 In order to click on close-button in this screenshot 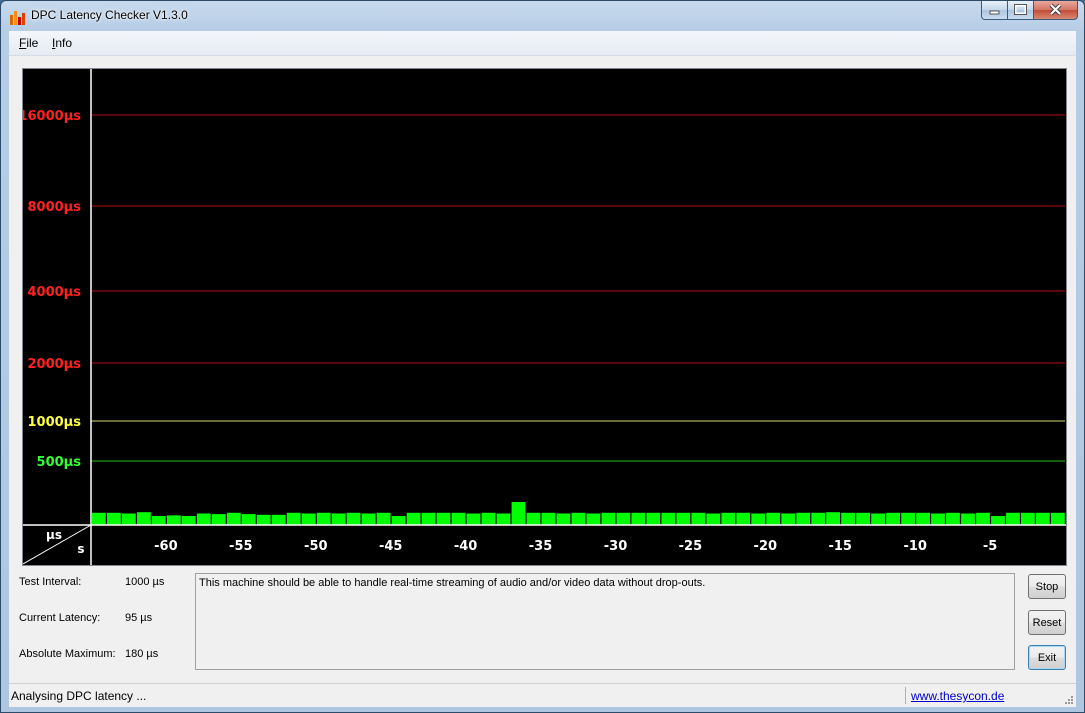, I will do `click(1056, 10)`.